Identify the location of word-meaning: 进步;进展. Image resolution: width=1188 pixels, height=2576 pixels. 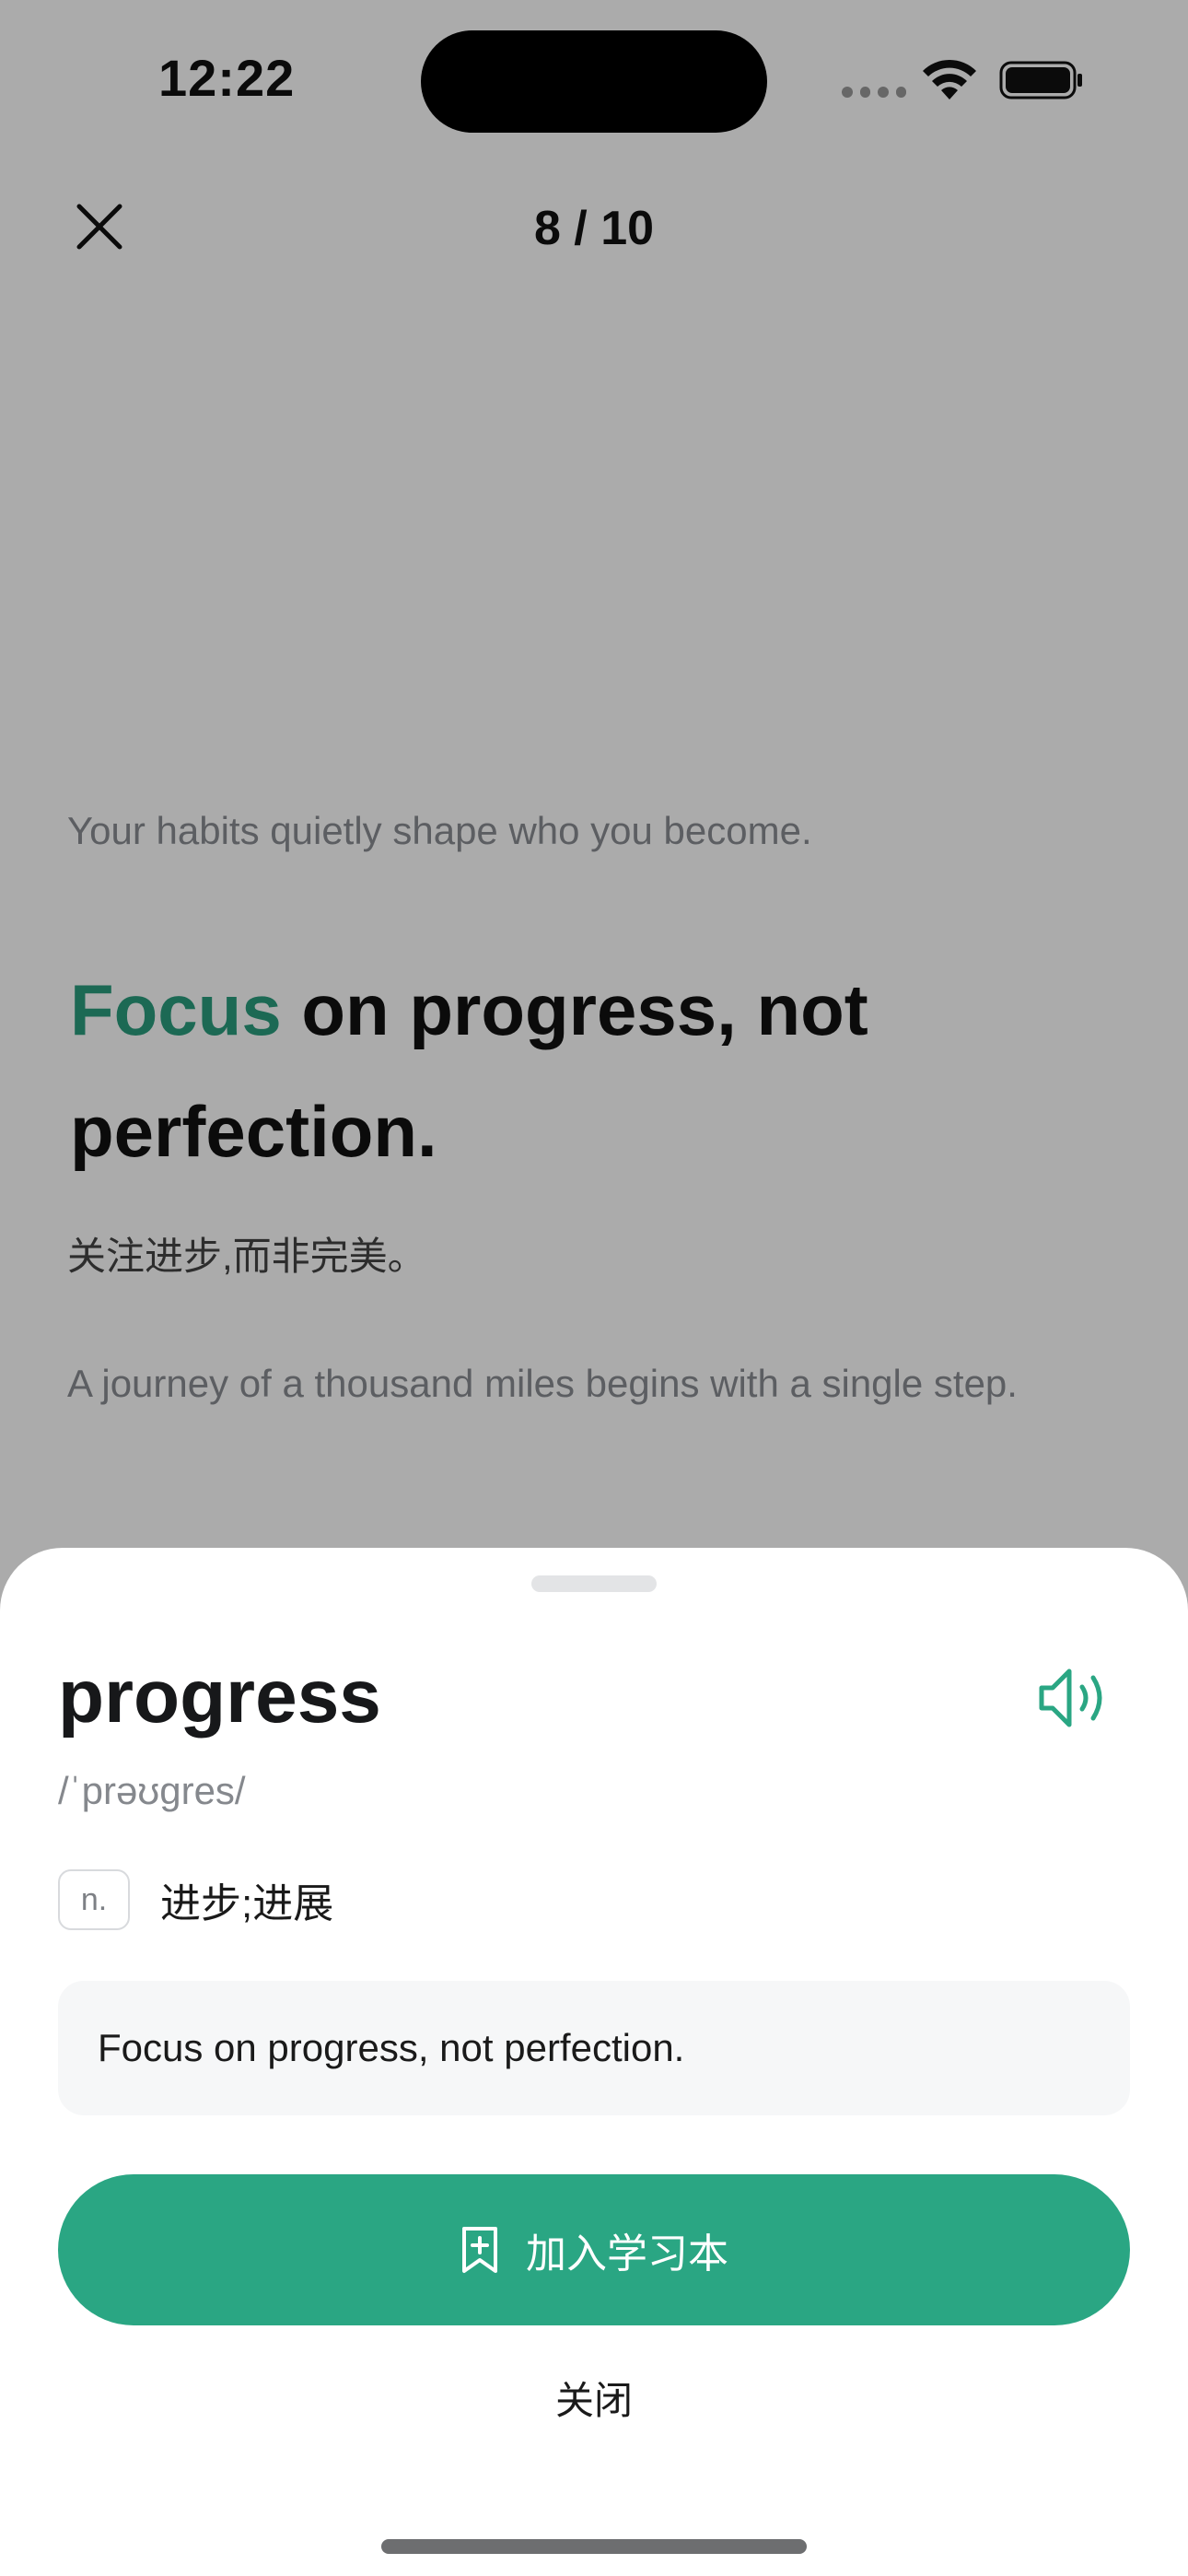
(247, 1904).